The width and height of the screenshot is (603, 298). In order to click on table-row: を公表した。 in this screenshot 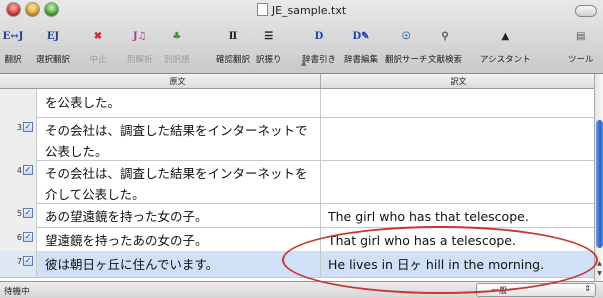, I will do `click(297, 103)`.